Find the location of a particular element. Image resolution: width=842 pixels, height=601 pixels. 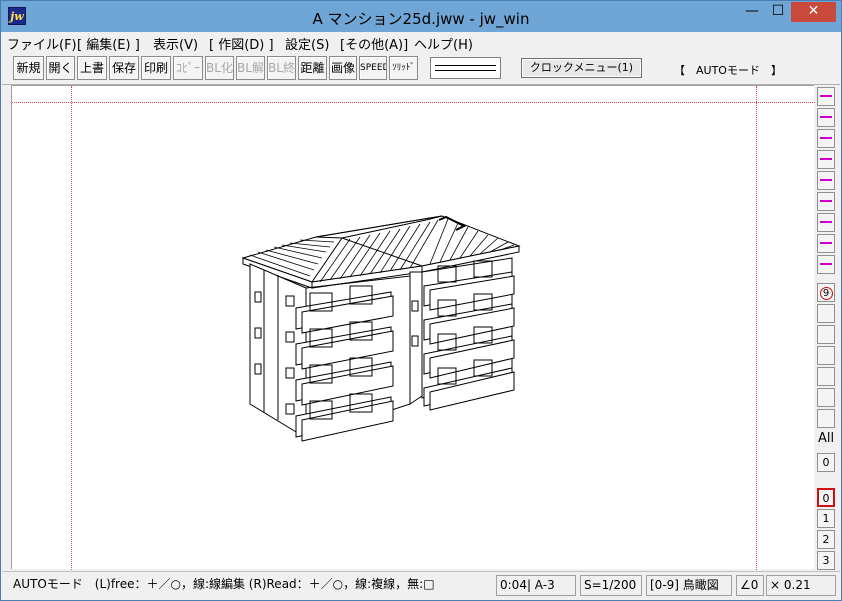

distance-button: 距離 is located at coordinates (312, 68).